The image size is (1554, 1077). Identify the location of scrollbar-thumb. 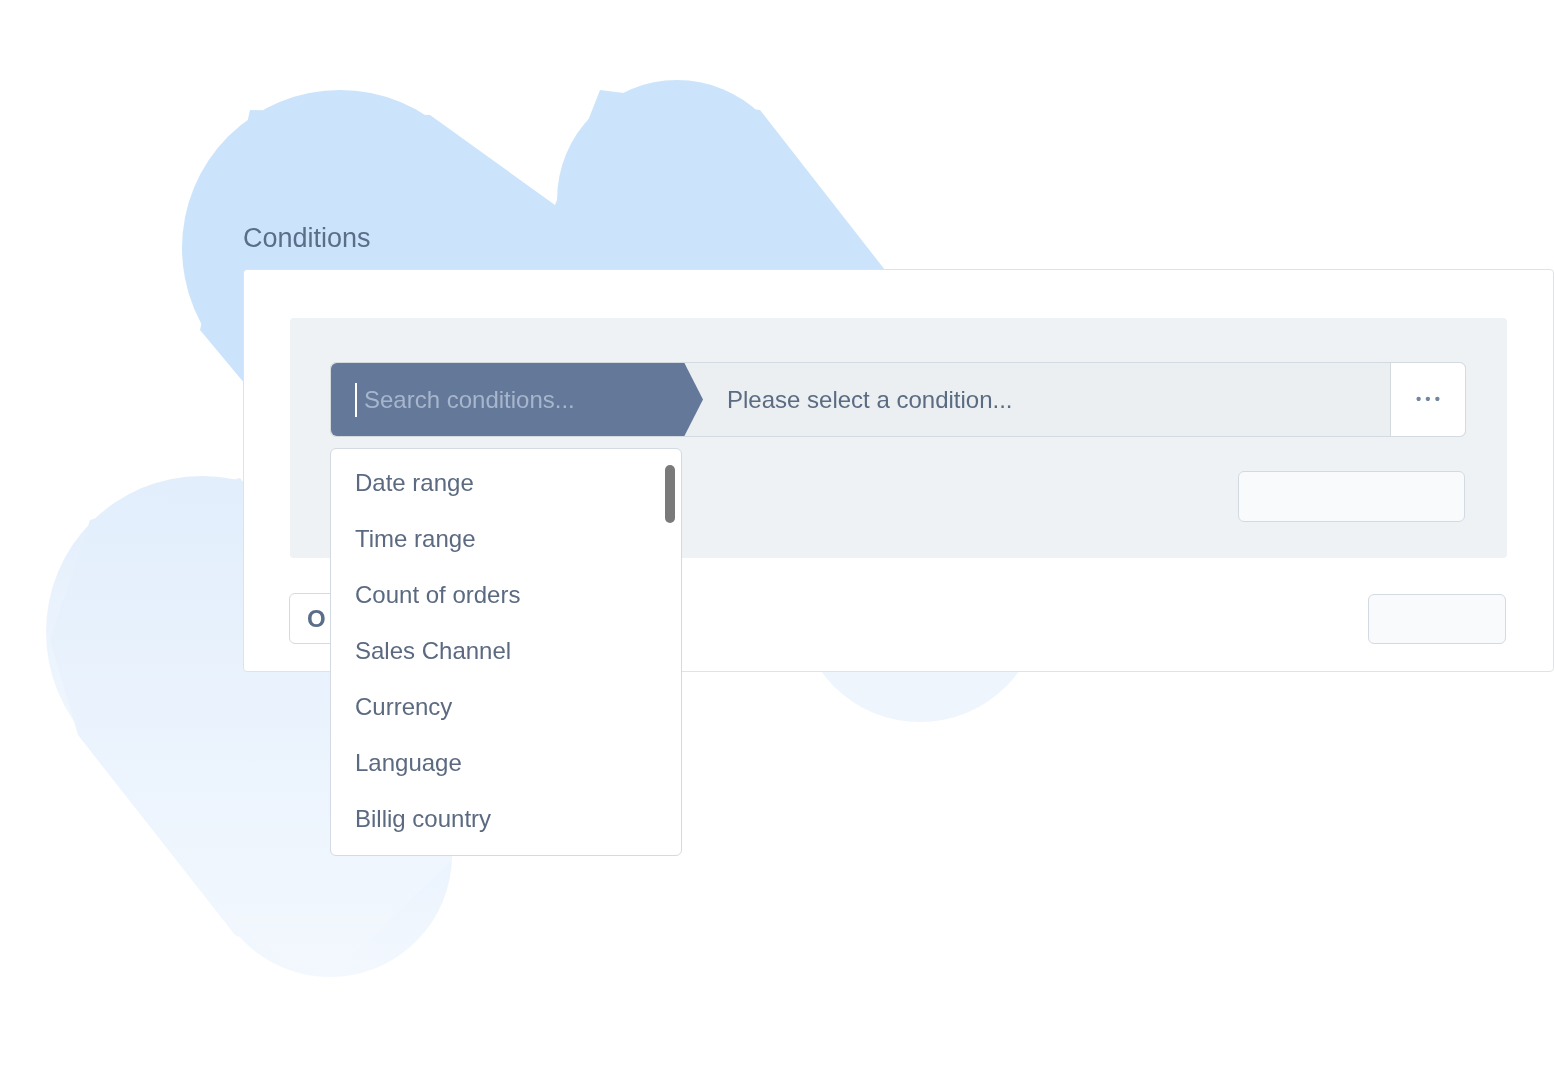
(670, 494).